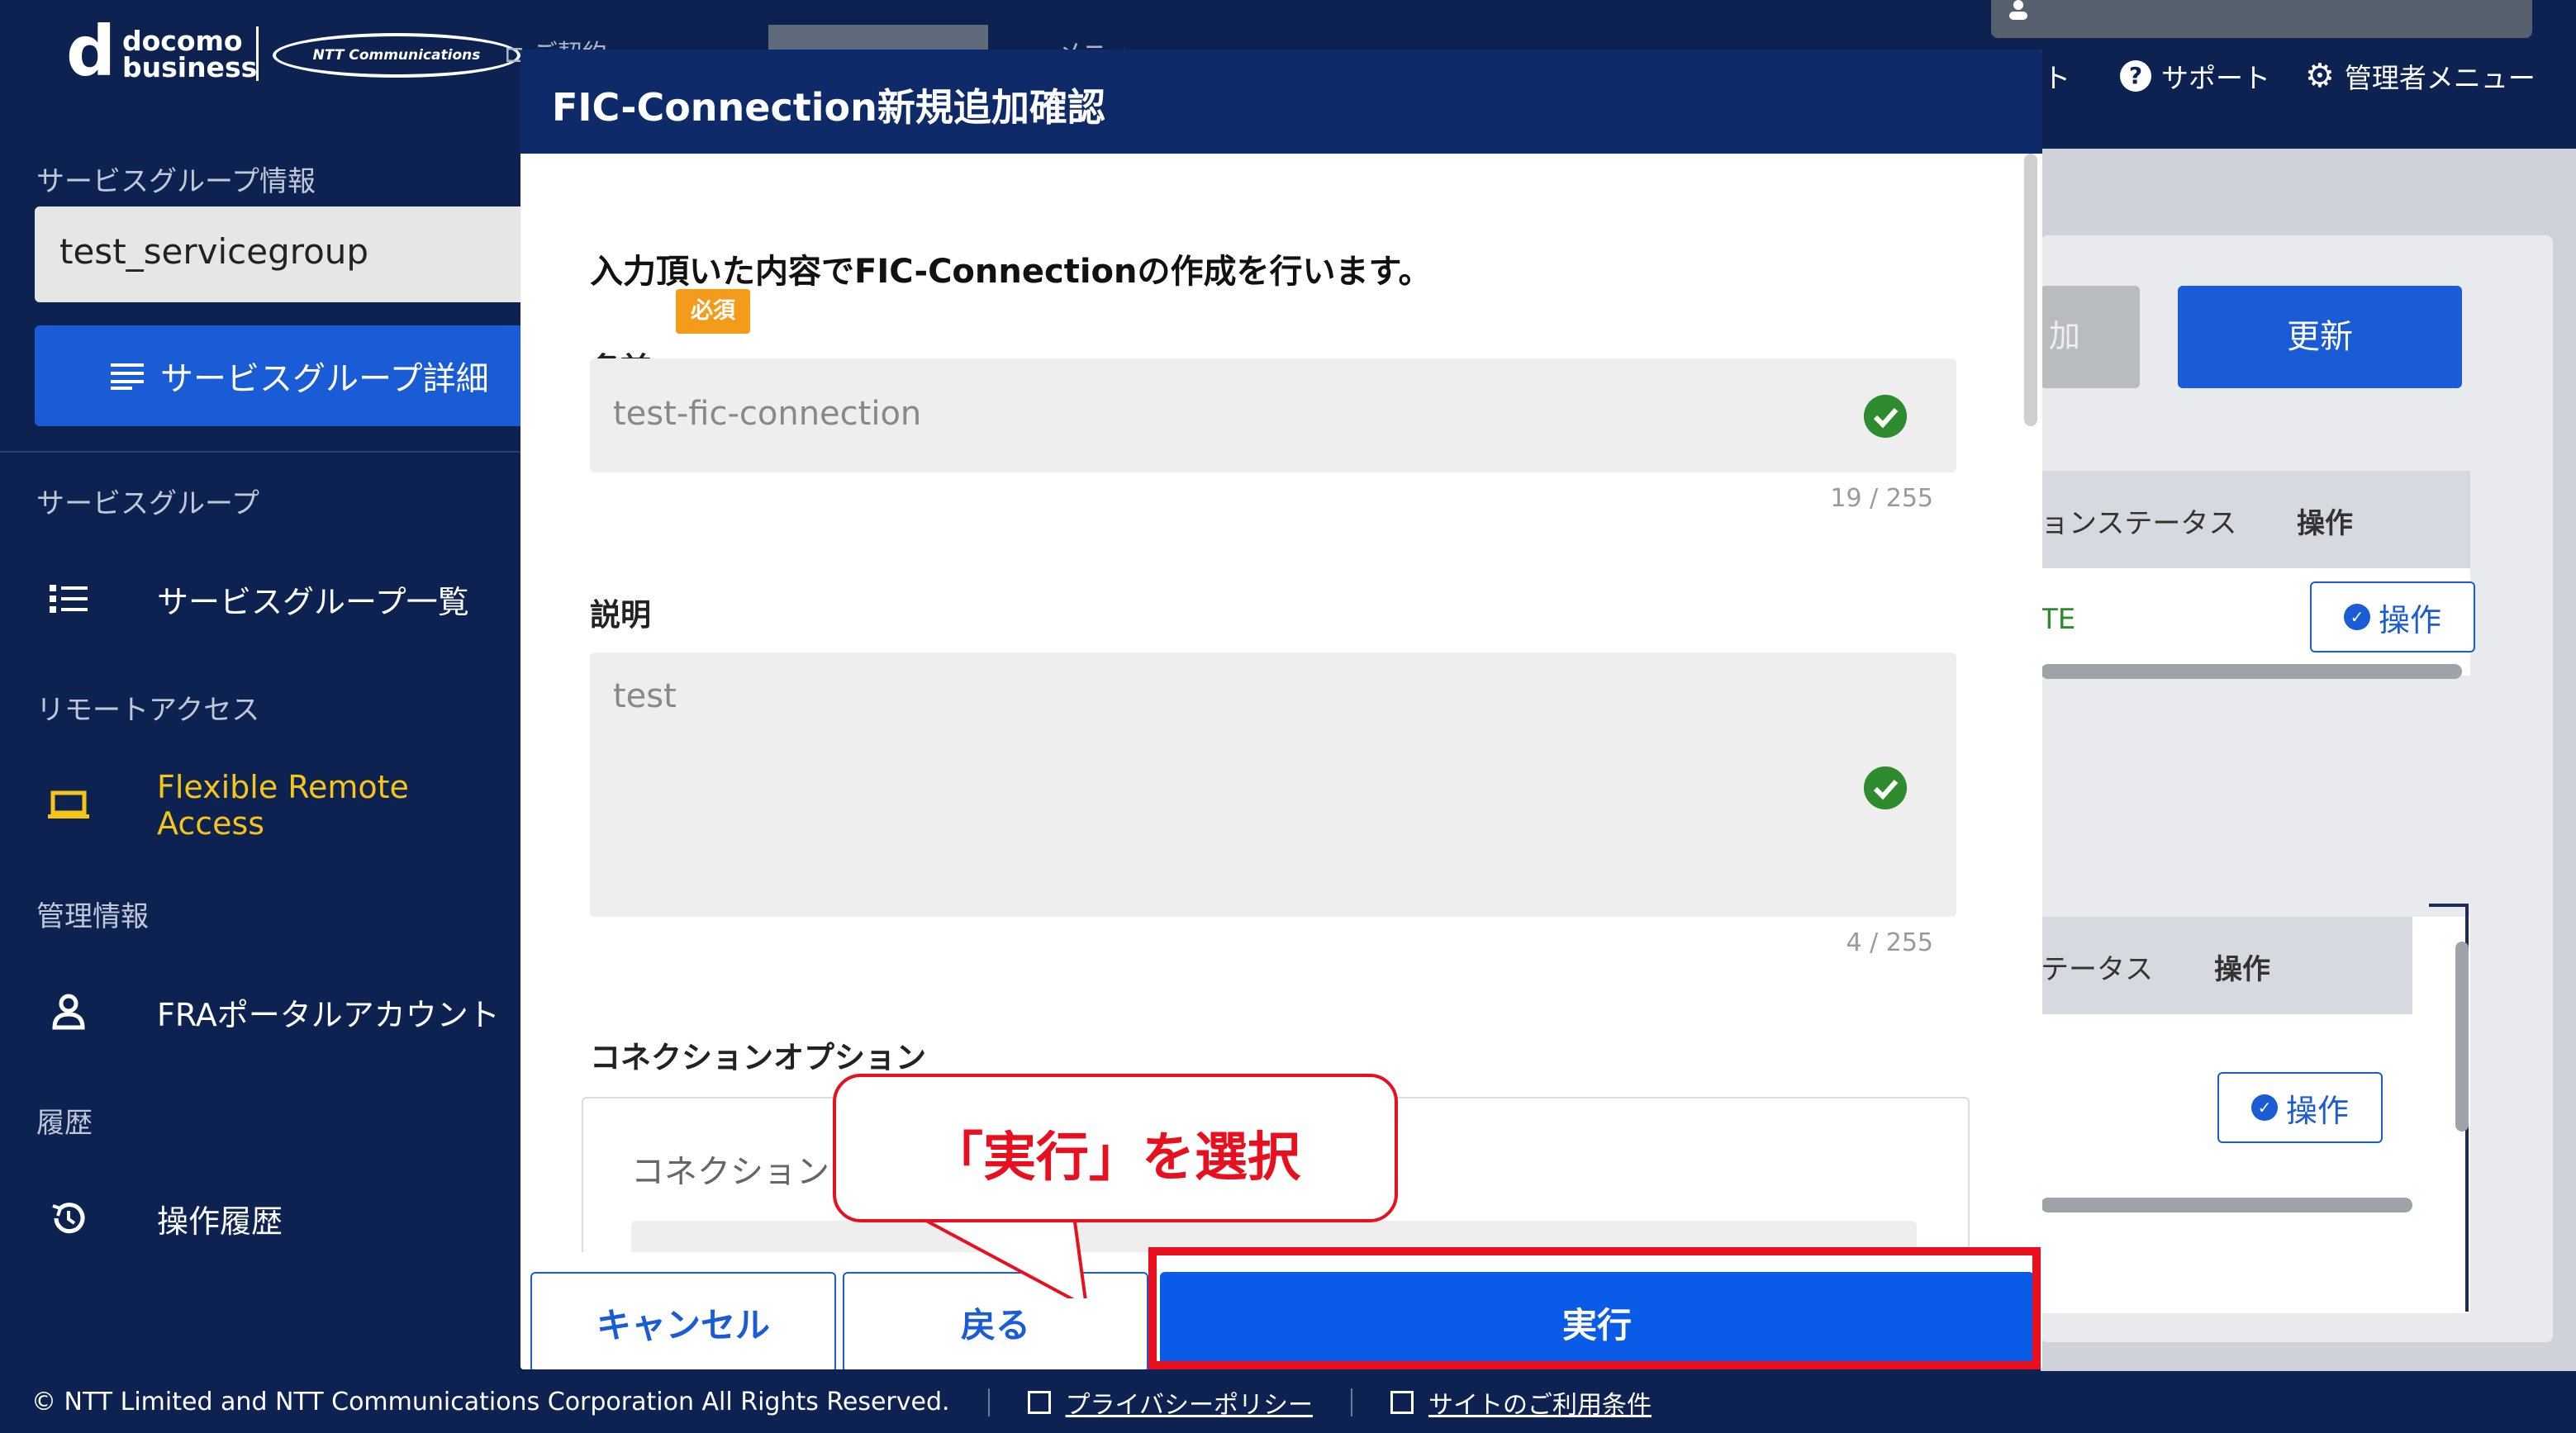 The image size is (2576, 1433). What do you see at coordinates (214, 251) in the screenshot?
I see `service-group-value: test_servicegroup` at bounding box center [214, 251].